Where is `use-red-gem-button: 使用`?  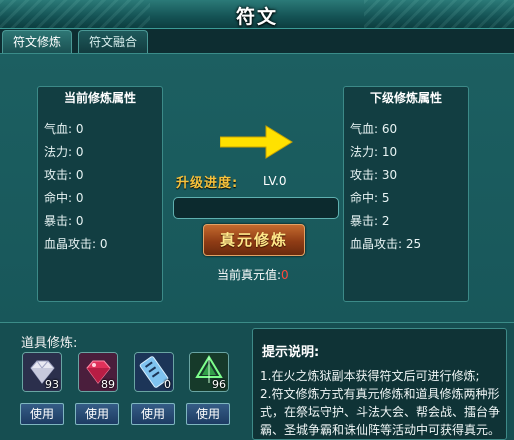
use-red-gem-button: 使用 is located at coordinates (97, 414).